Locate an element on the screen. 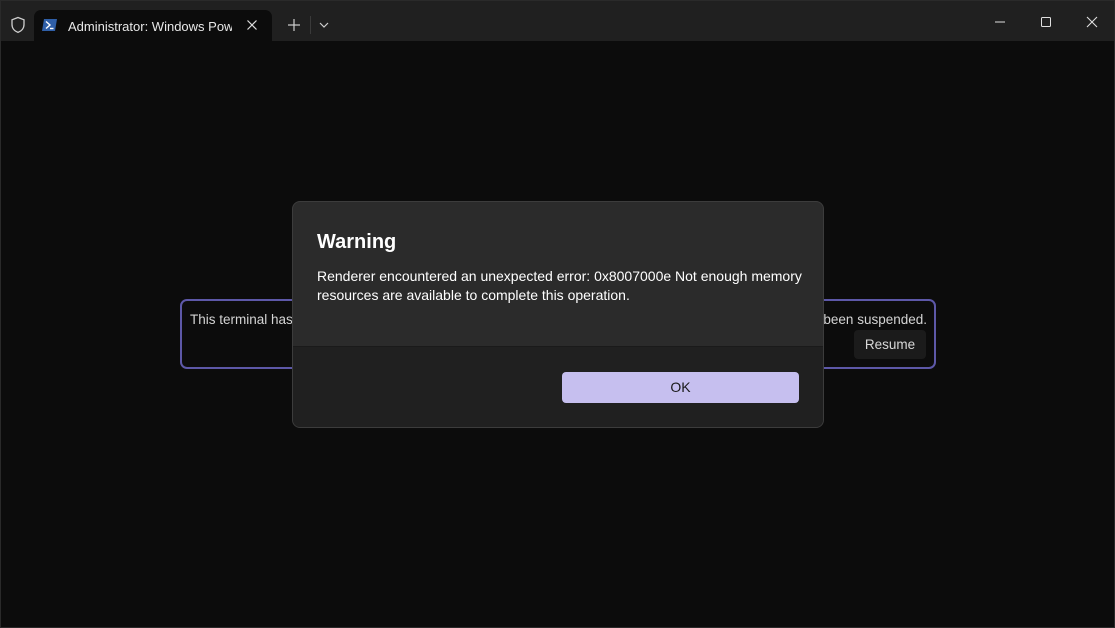  dialog-footer: OK is located at coordinates (558, 386).